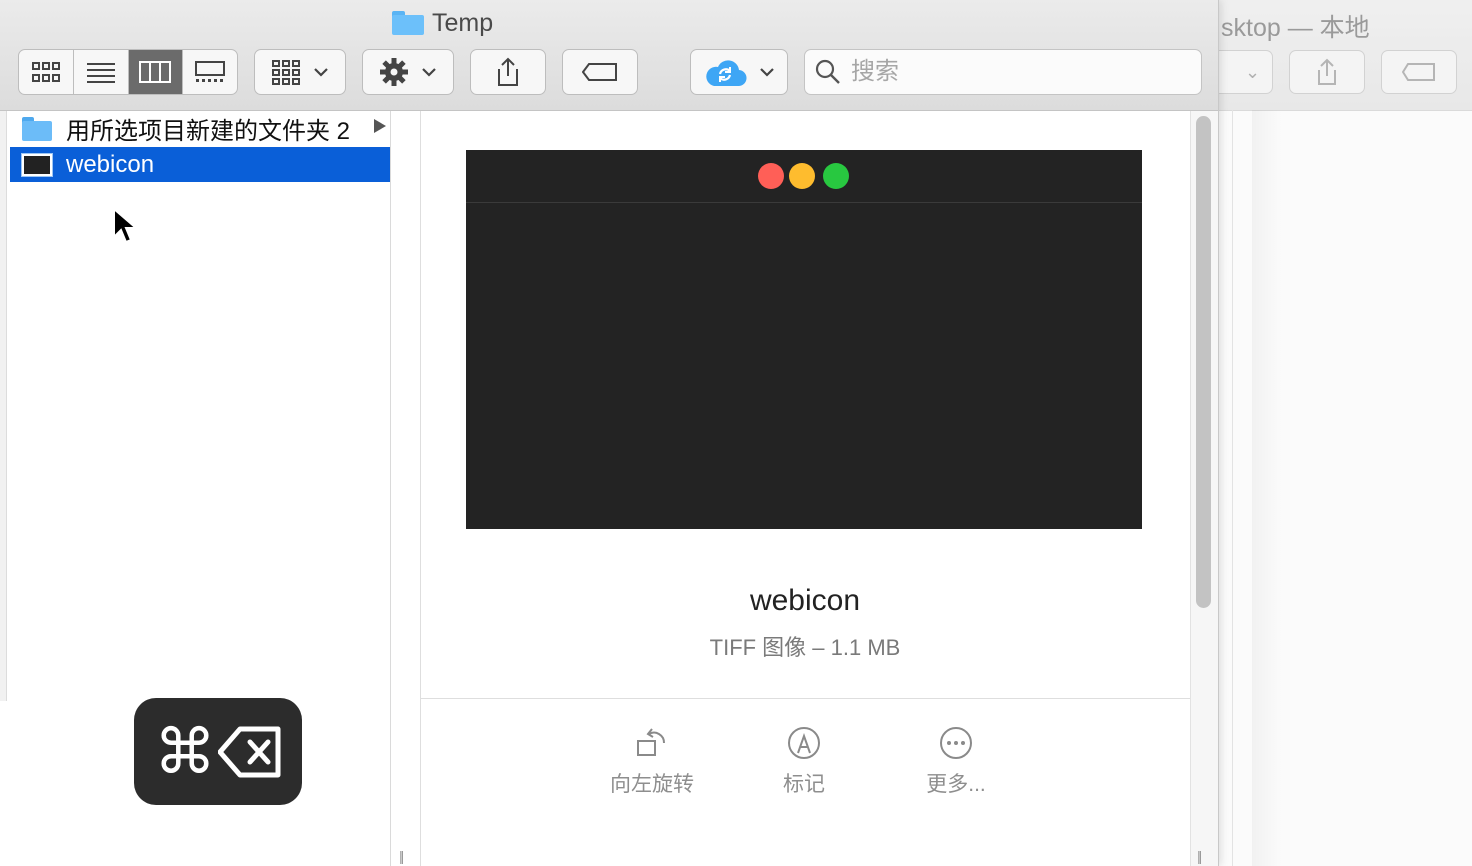 The image size is (1472, 866). I want to click on icloud-button, so click(739, 72).